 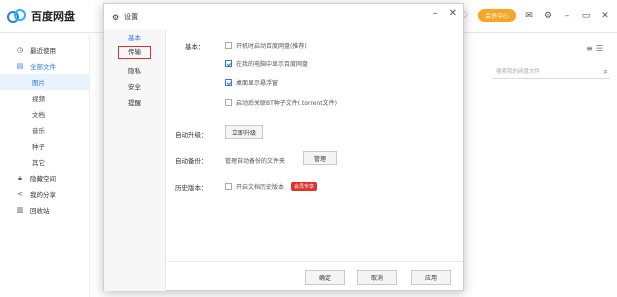 I want to click on sidebar-item-docs: 文档, so click(x=44, y=114).